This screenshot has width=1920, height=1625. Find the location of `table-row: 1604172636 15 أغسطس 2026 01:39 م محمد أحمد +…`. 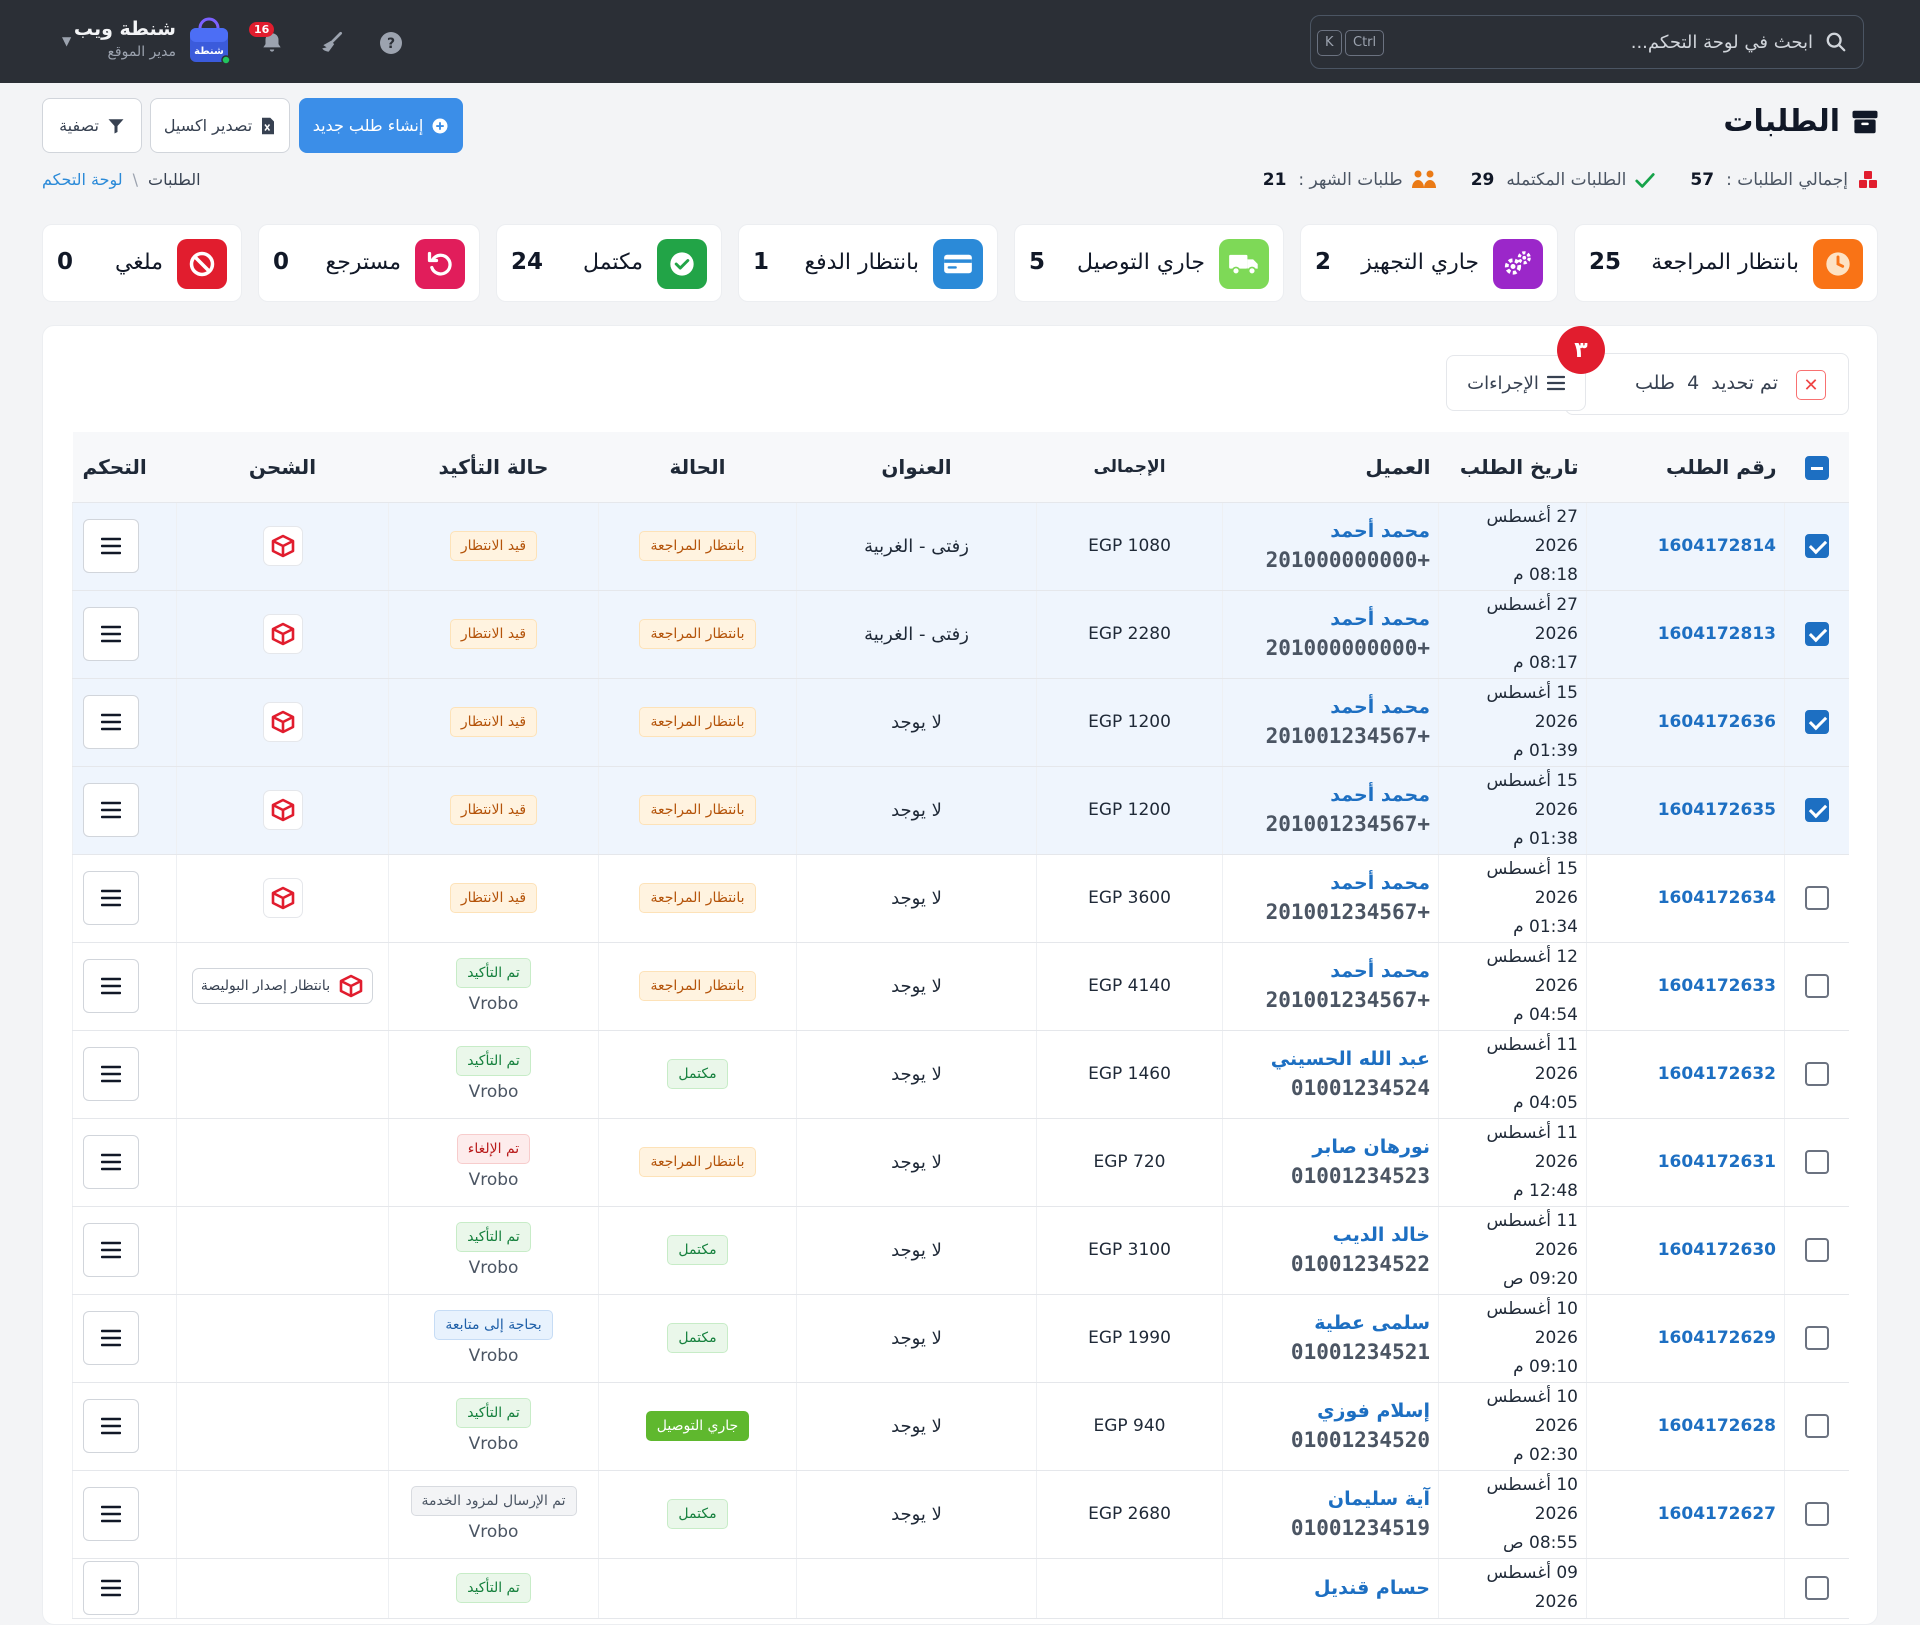

table-row: 1604172636 15 أغسطس 2026 01:39 م محمد أحمد +… is located at coordinates (960, 722).